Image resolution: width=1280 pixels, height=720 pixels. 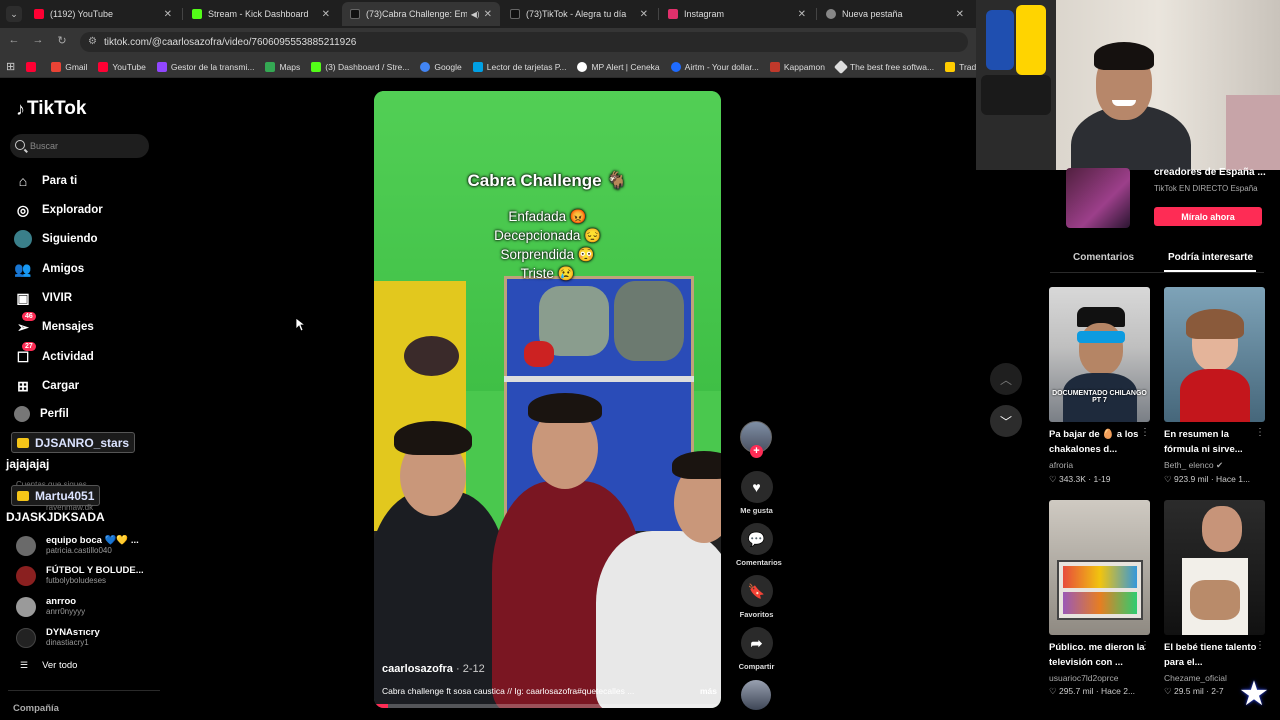 What do you see at coordinates (1103, 257) in the screenshot?
I see `tab-comentarios: Comentarios` at bounding box center [1103, 257].